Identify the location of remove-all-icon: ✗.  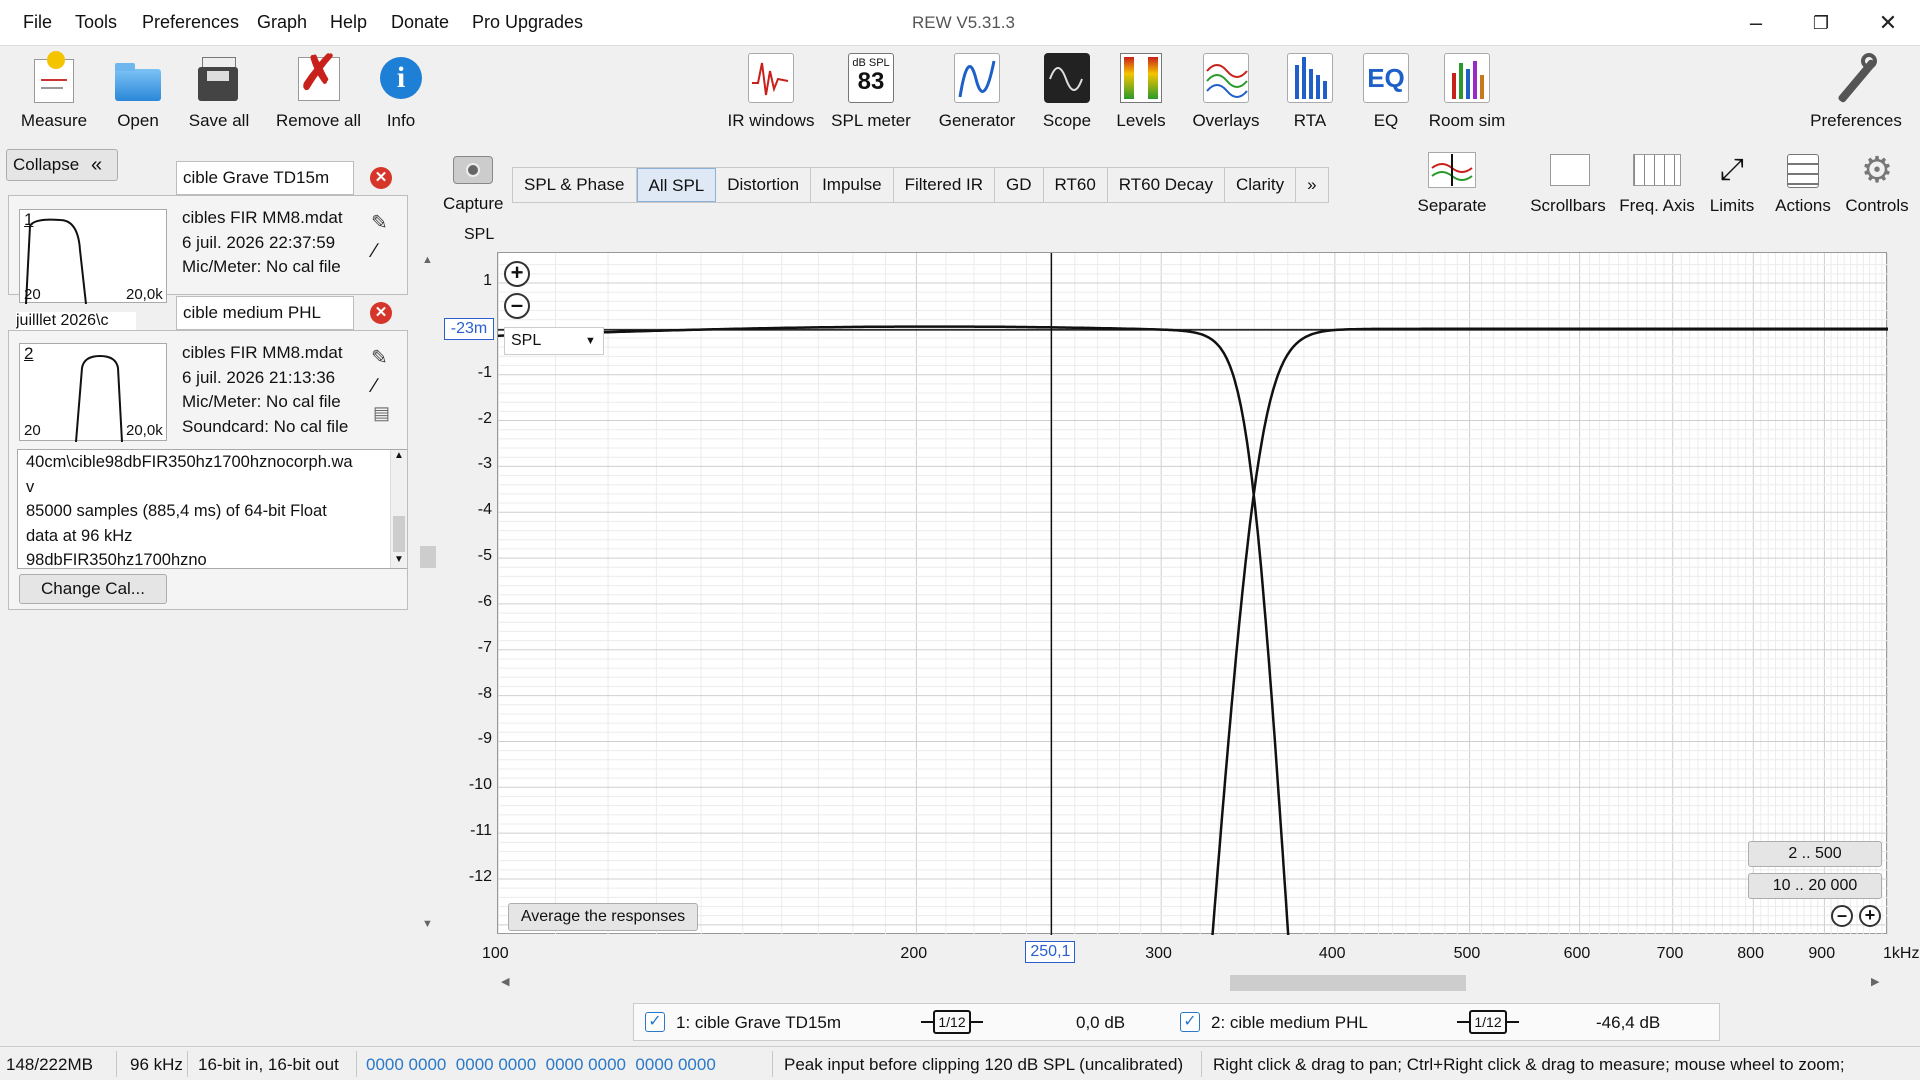
(318, 74).